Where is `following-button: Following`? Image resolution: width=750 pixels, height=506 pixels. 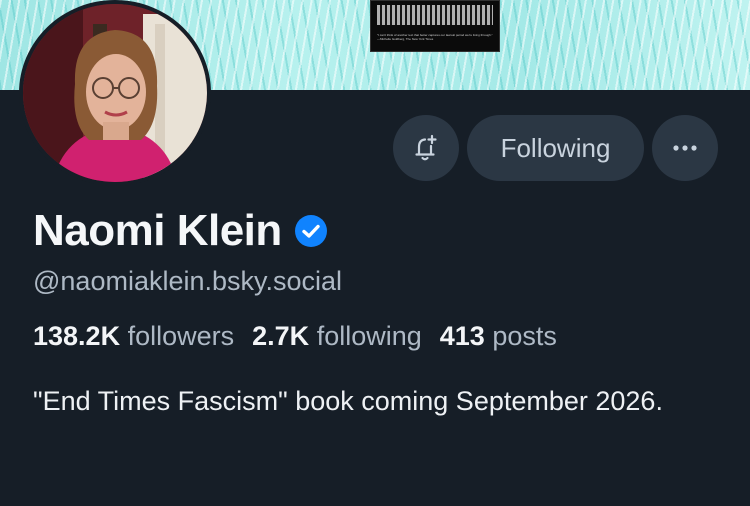 following-button: Following is located at coordinates (555, 148).